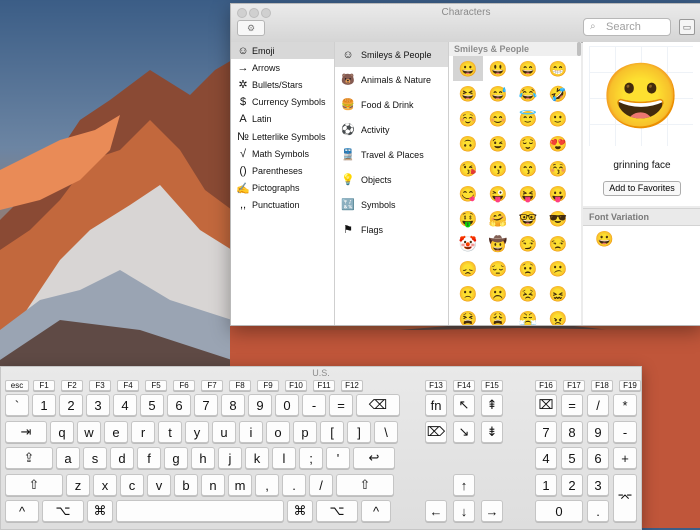 This screenshot has height=530, width=700. Describe the element at coordinates (625, 405) in the screenshot. I see `key: *` at that location.